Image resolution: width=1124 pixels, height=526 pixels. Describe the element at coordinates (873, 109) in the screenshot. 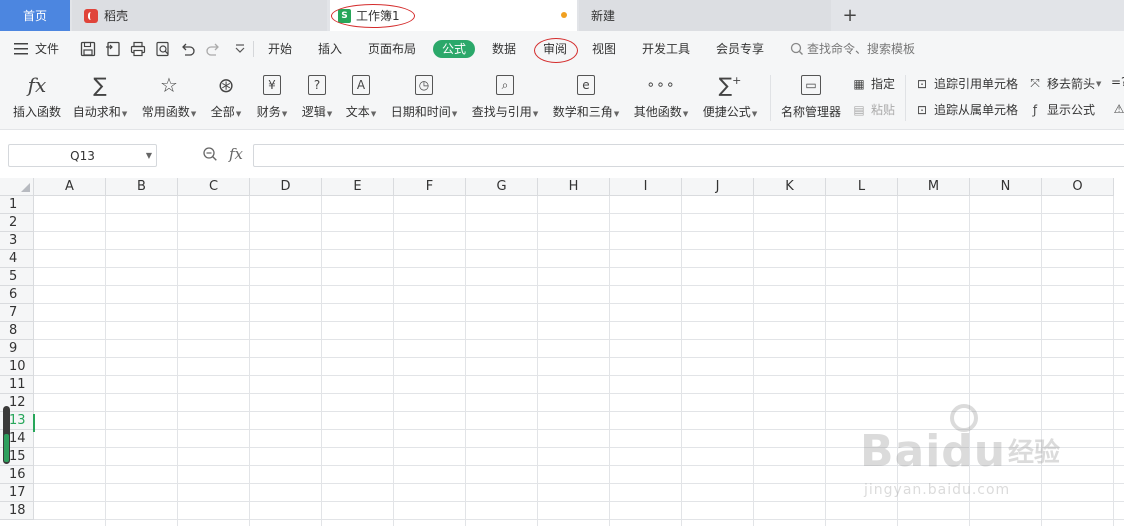

I see `paste-name-button: ▤ 粘贴` at that location.